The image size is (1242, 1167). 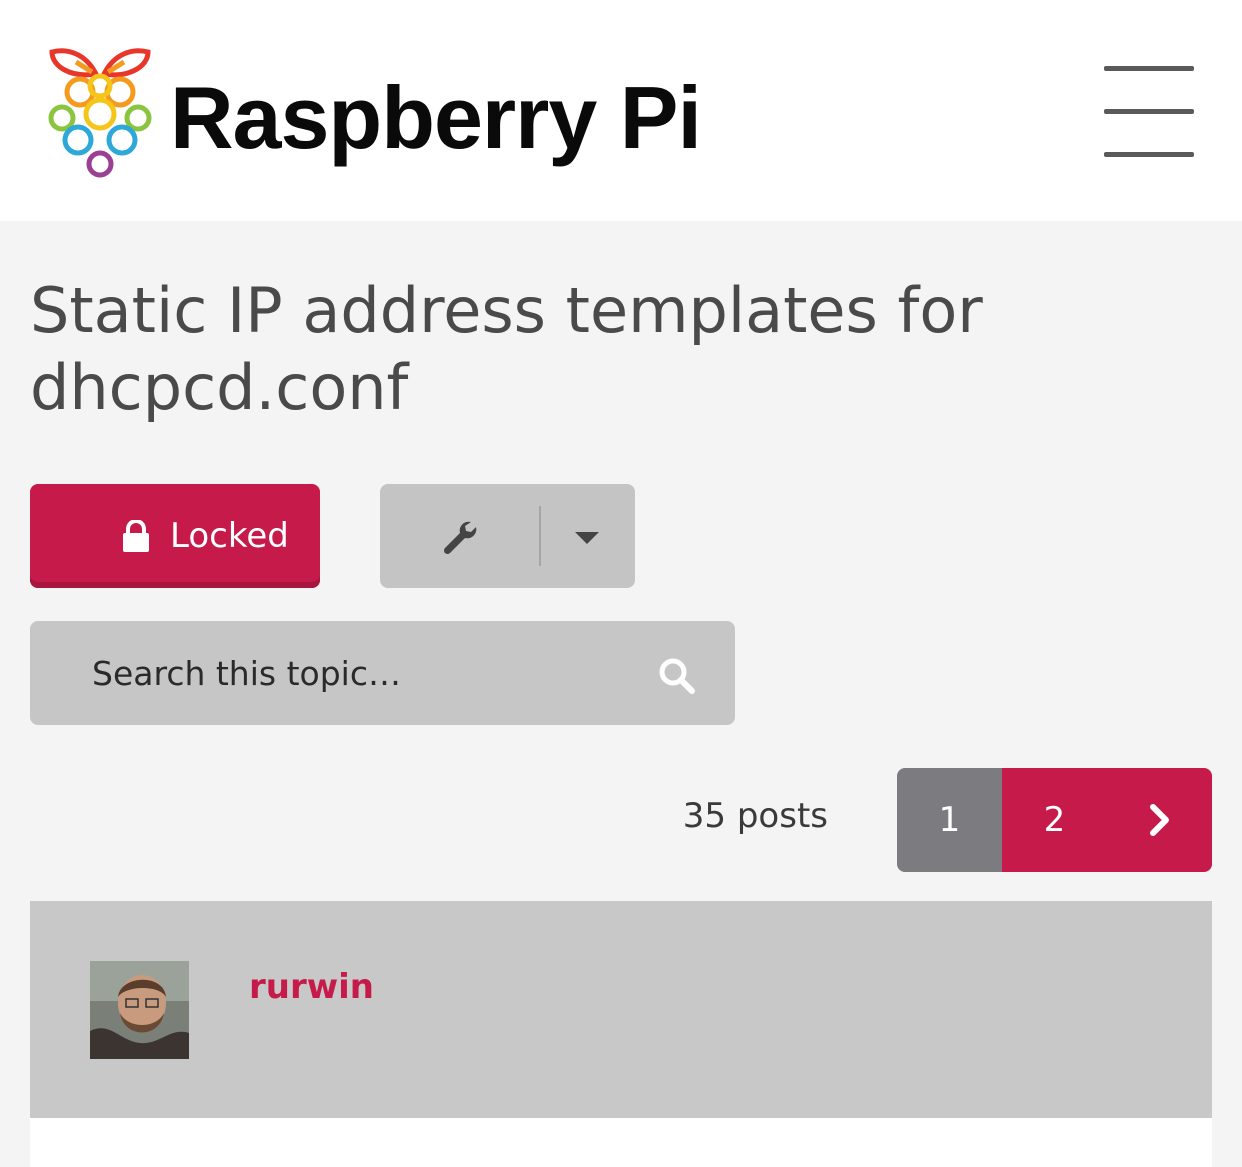 I want to click on chevron-right-icon, so click(x=1159, y=820).